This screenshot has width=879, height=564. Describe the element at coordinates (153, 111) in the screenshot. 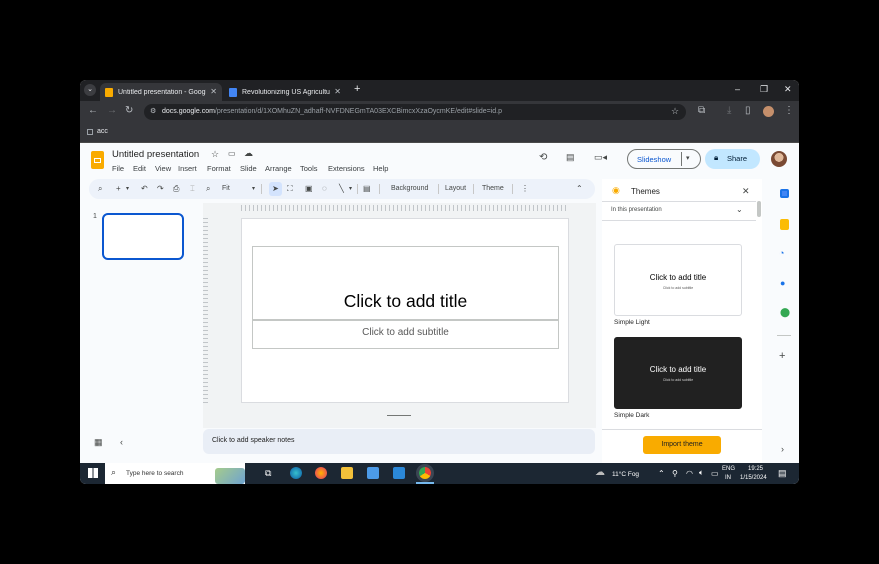

I see `site-info-icon: ⚙` at that location.